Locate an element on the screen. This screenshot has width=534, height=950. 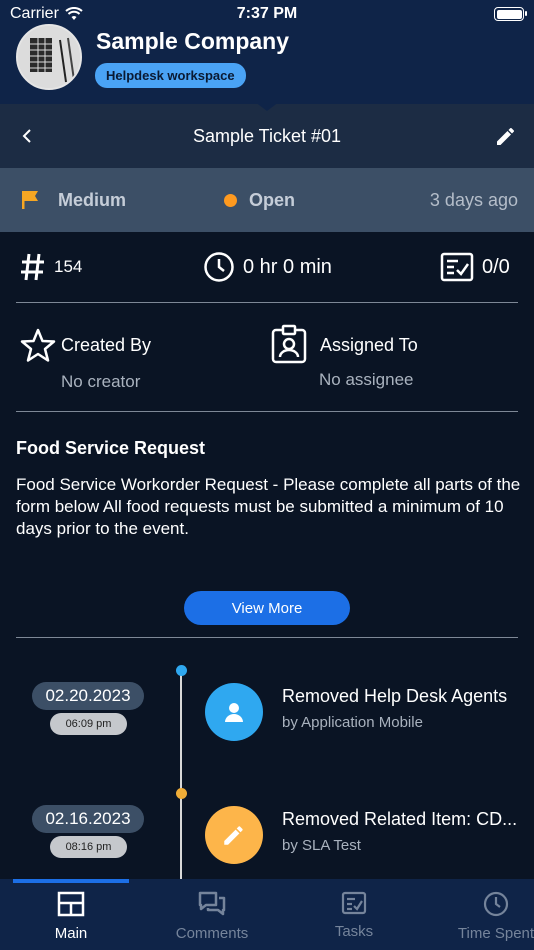
priority-label: Medium is located at coordinates (92, 199).